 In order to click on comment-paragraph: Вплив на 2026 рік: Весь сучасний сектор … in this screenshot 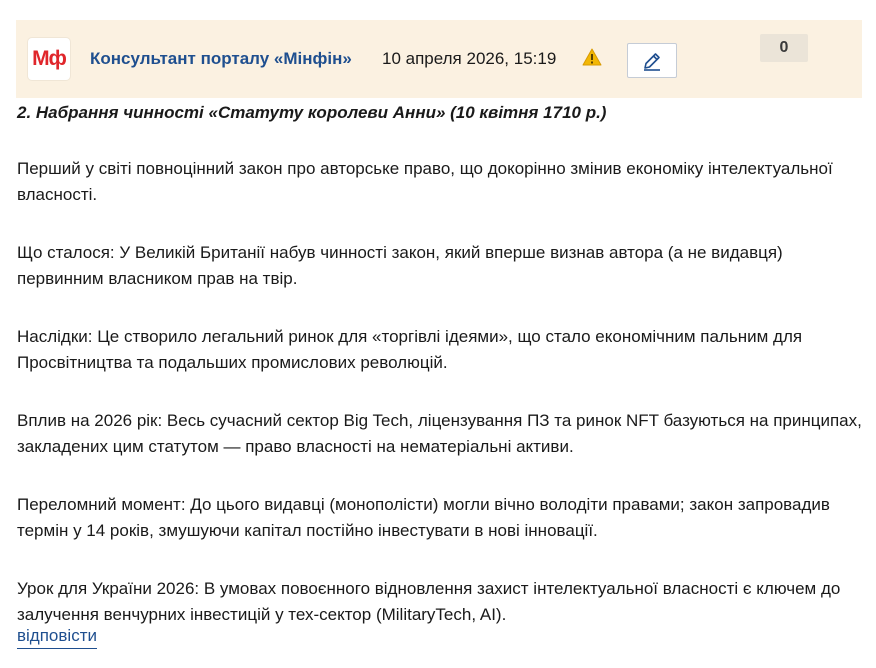, I will do `click(439, 433)`.